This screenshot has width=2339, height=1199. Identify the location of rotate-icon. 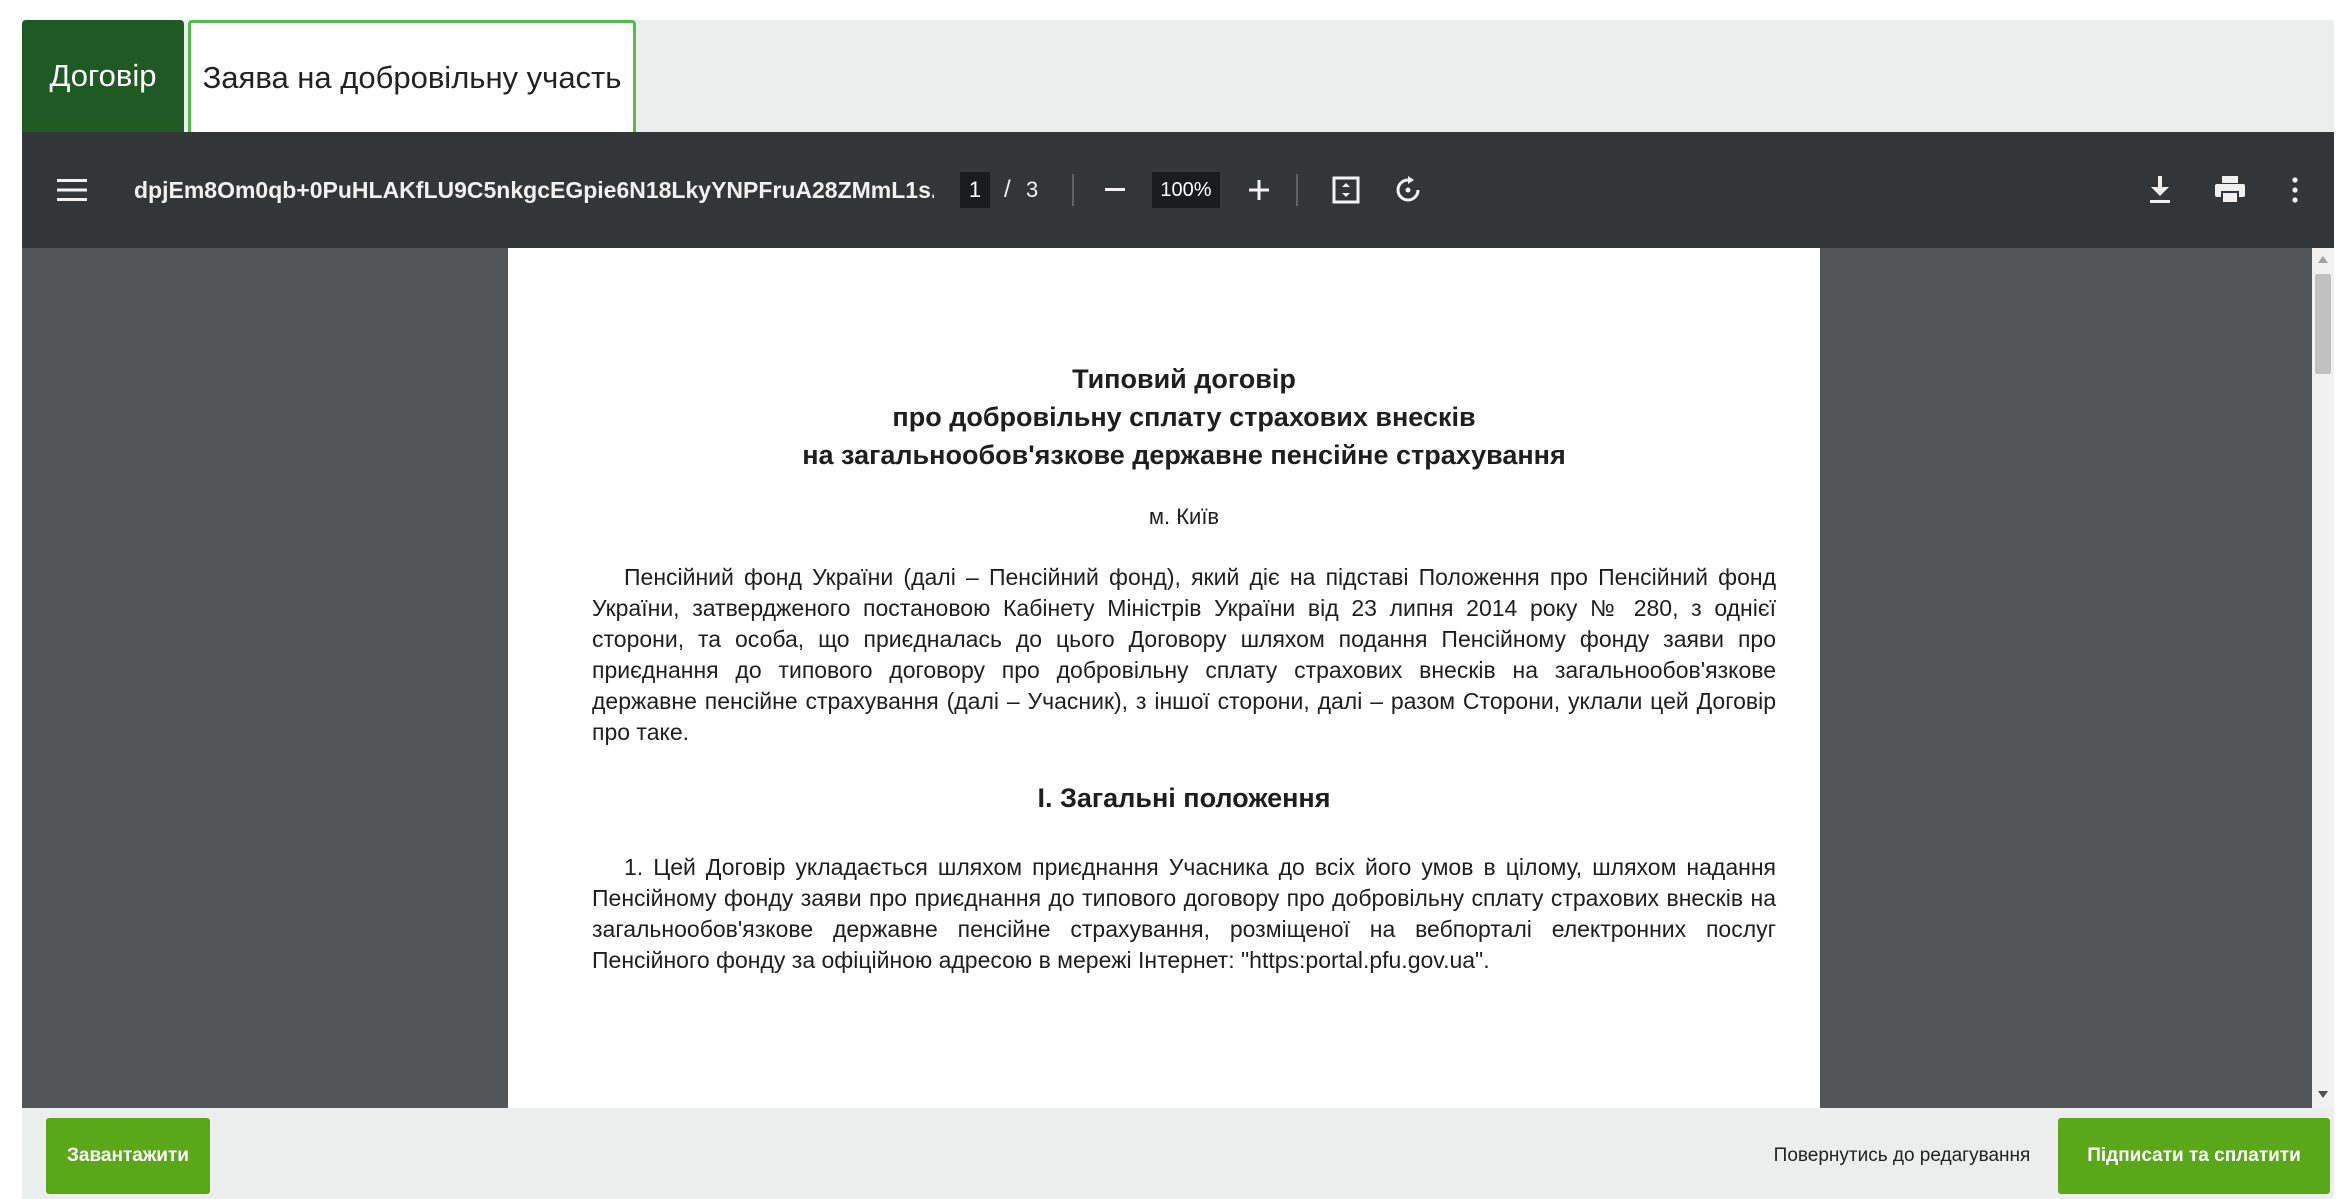
(1408, 189).